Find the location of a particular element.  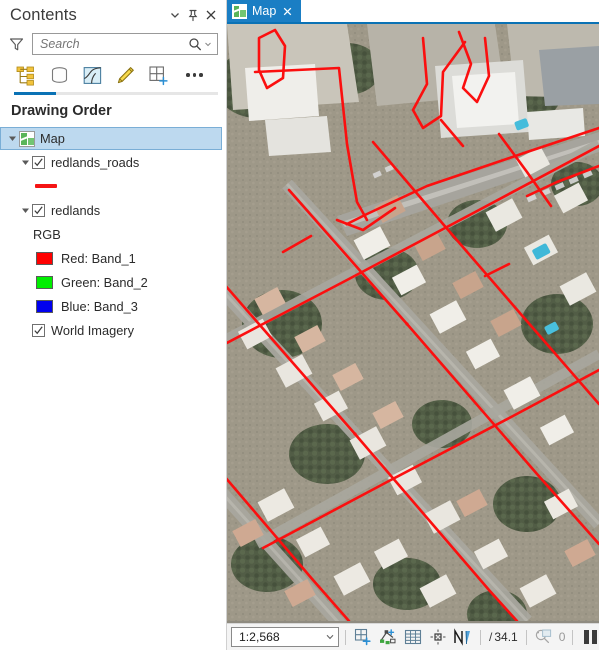

database-icon is located at coordinates (59, 75).